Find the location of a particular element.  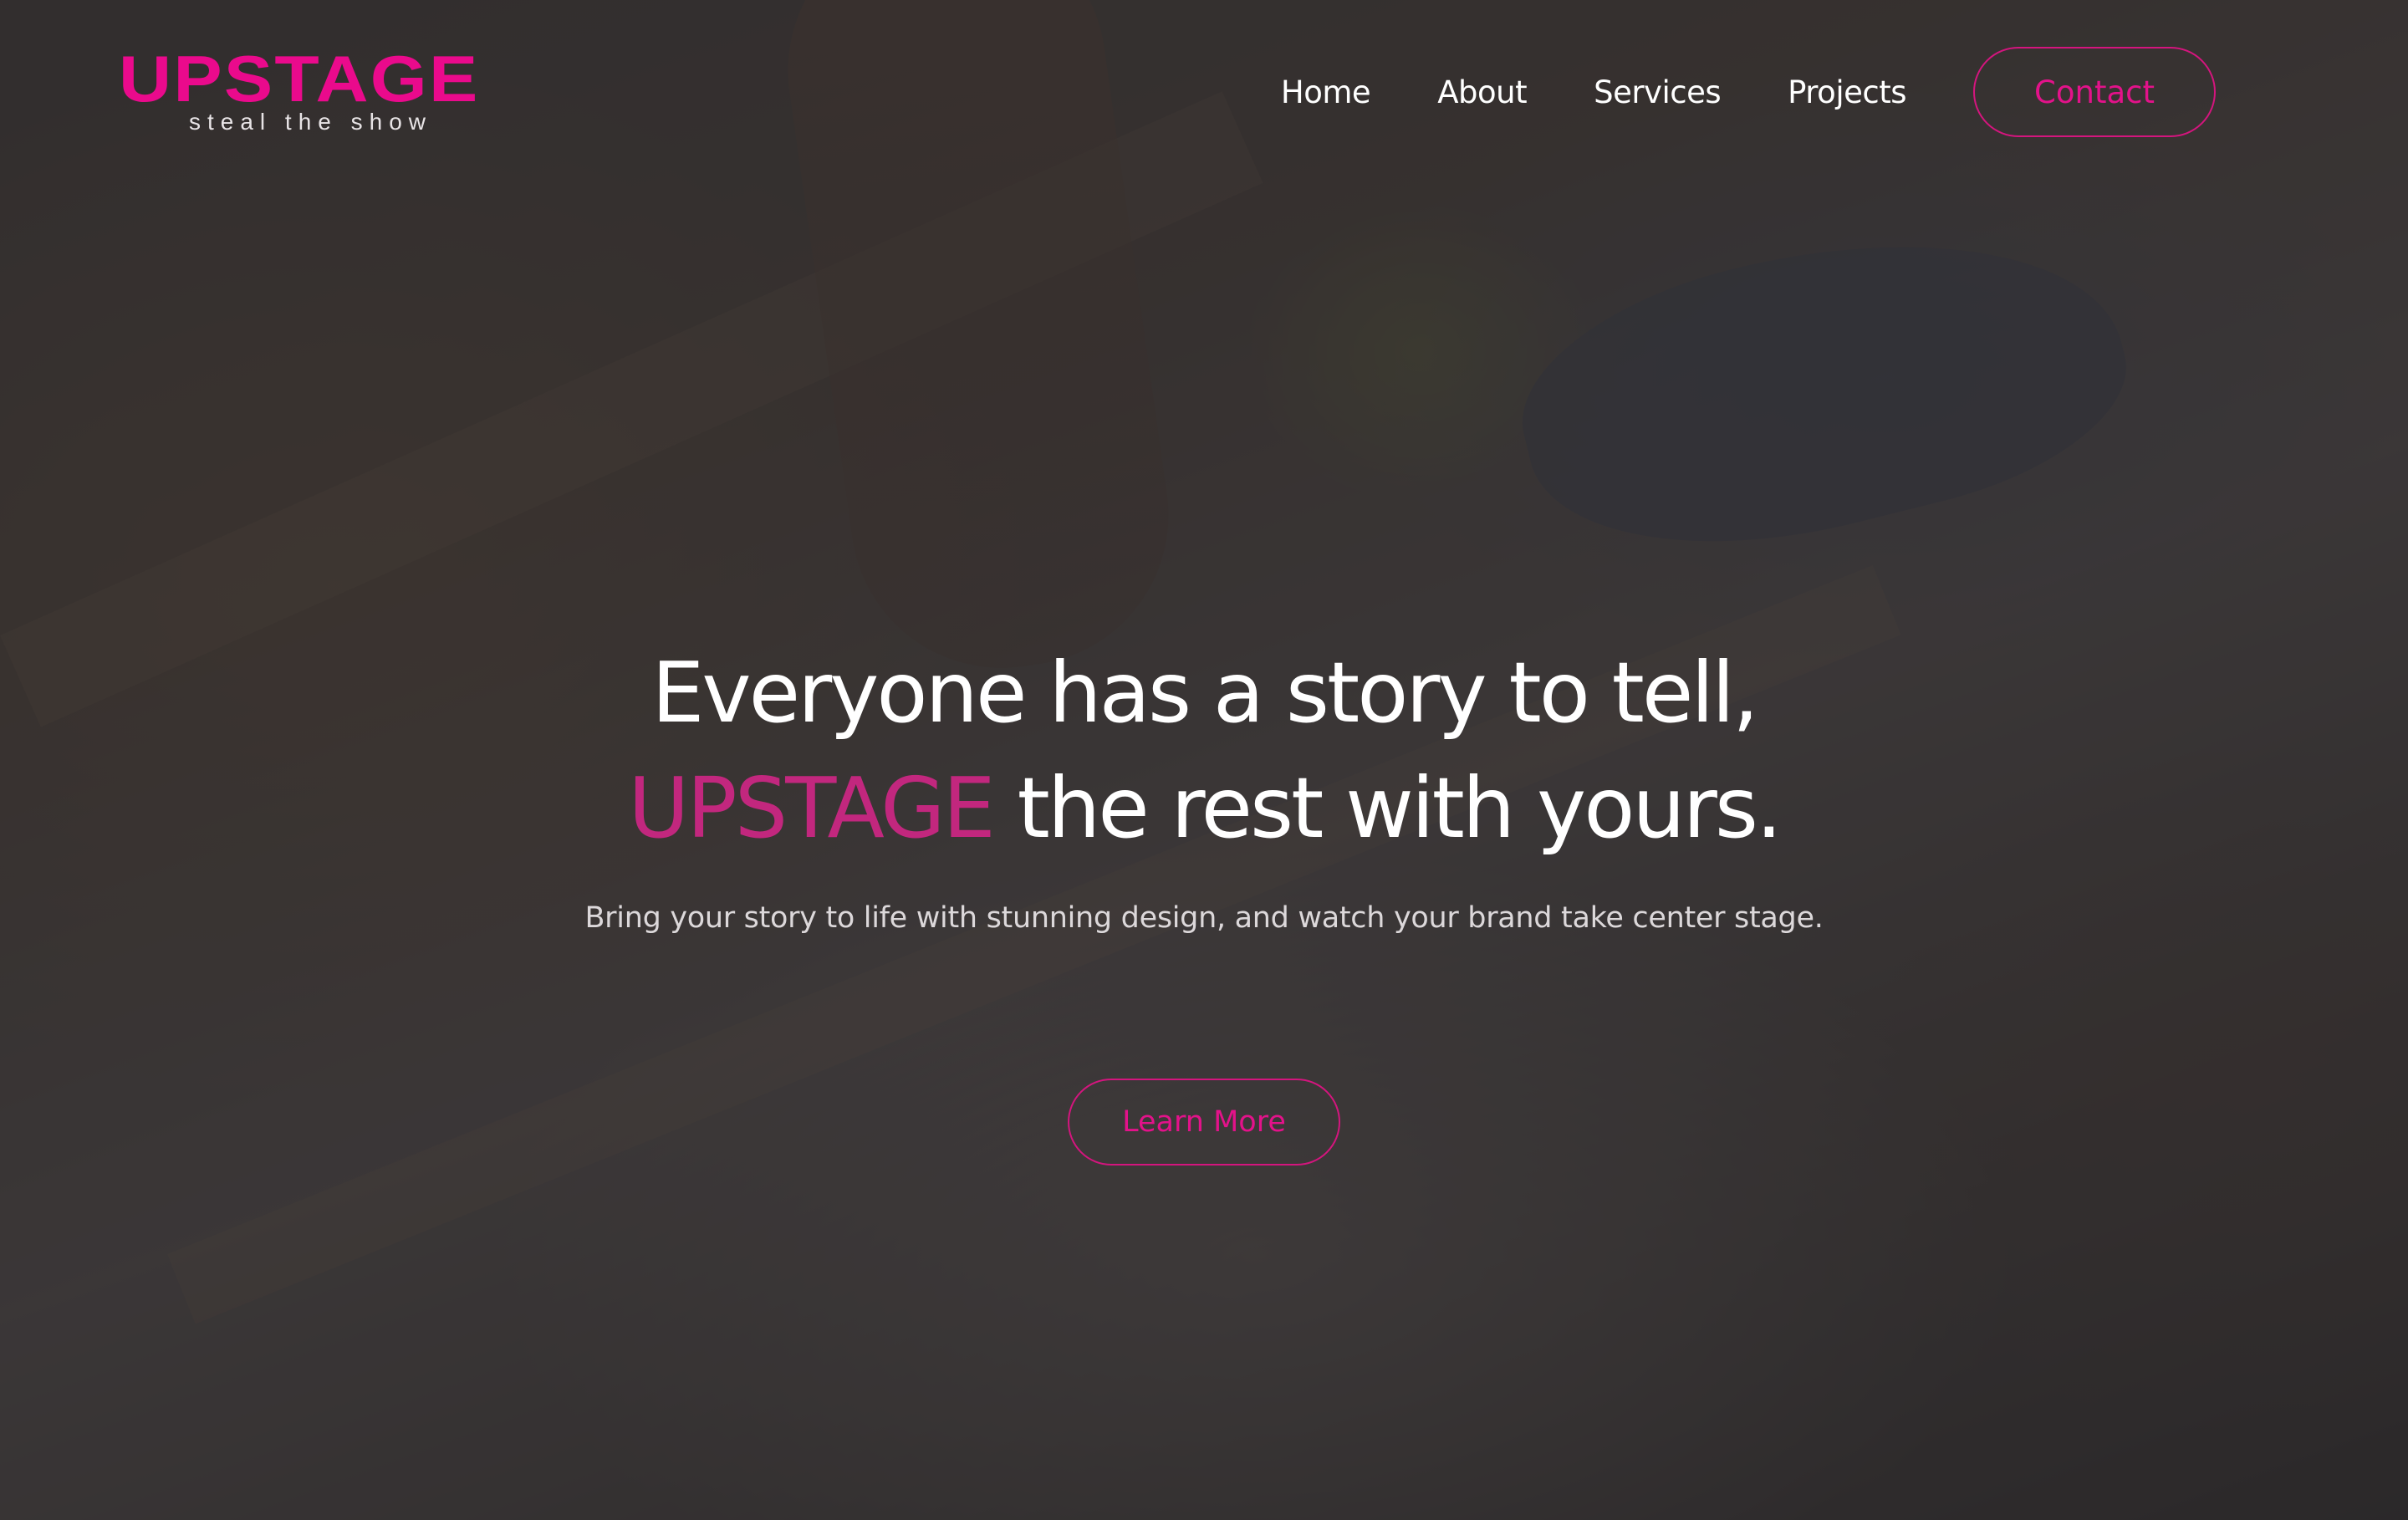

nav-item-projects: Projects is located at coordinates (1847, 92).